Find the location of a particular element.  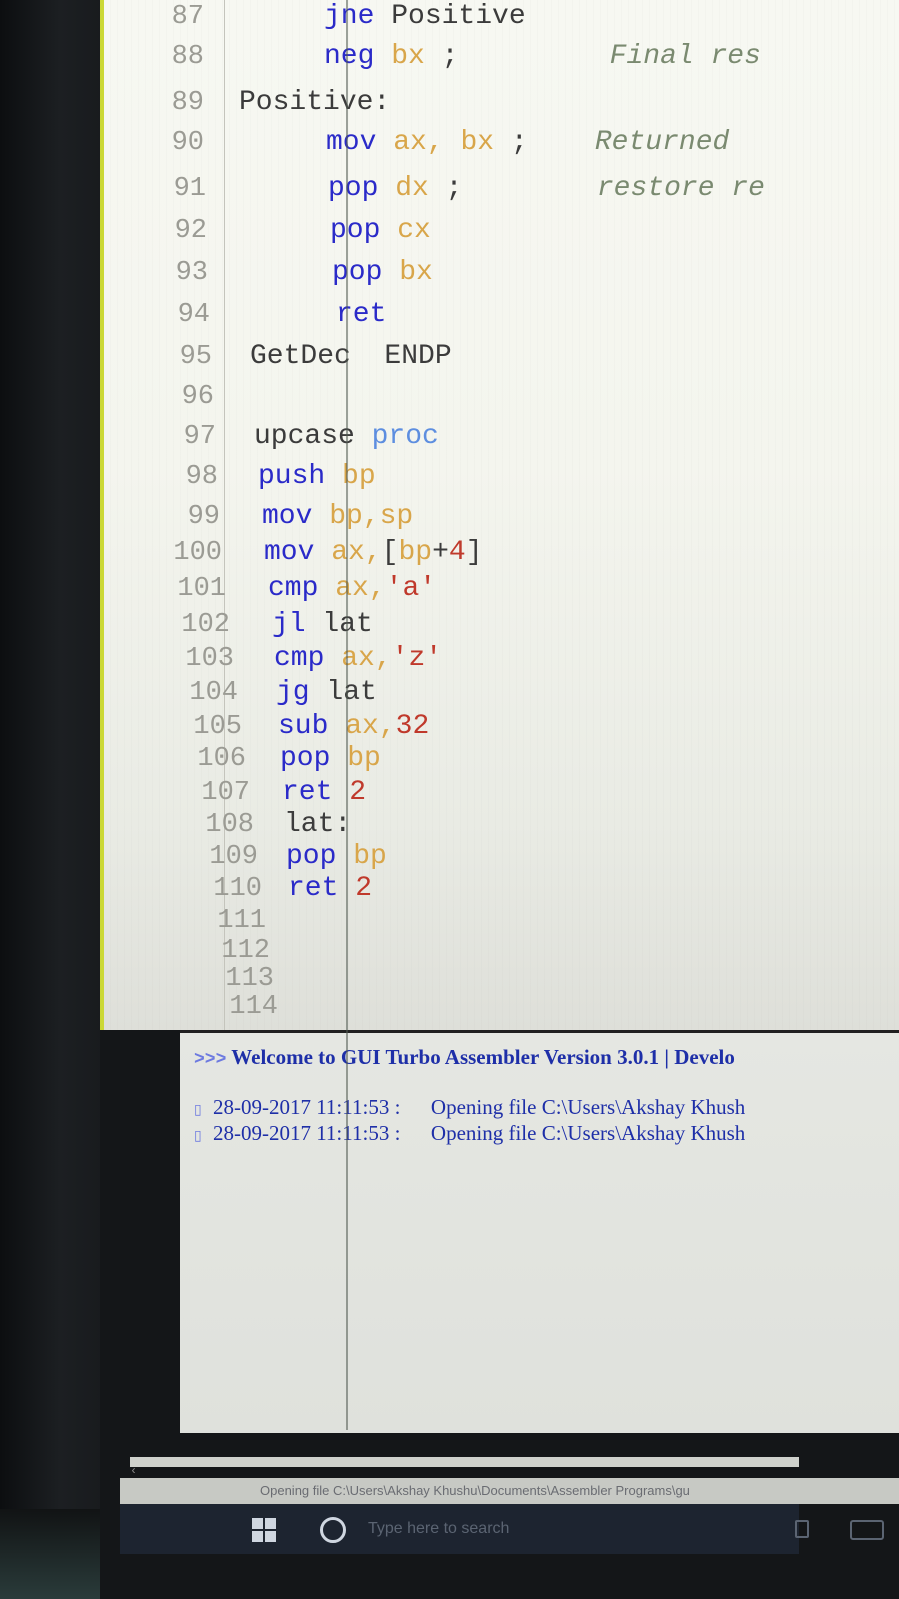

code-line: 87 jne Positive is located at coordinates (501, 17).